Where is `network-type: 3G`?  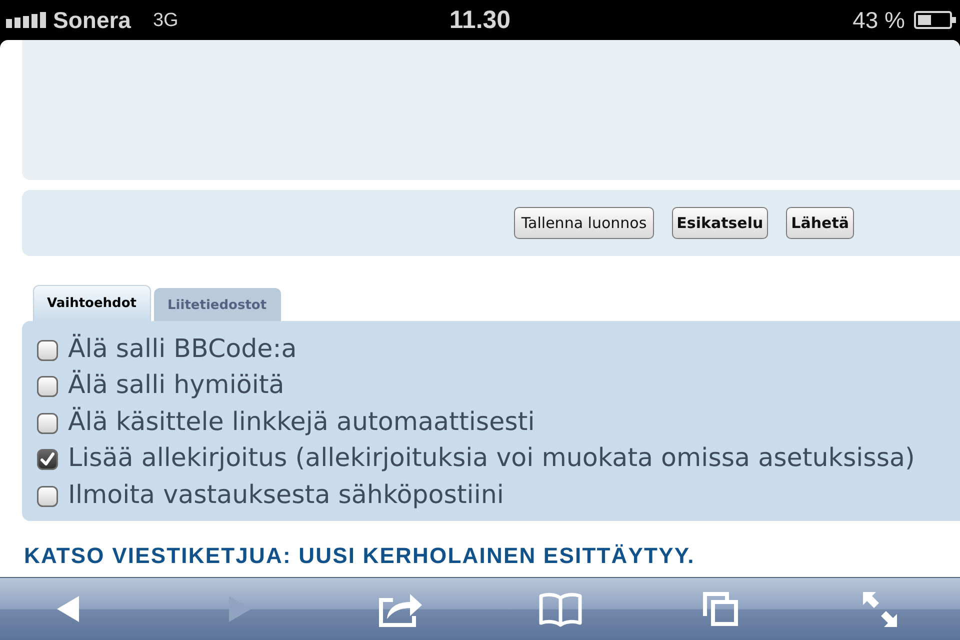
network-type: 3G is located at coordinates (165, 20).